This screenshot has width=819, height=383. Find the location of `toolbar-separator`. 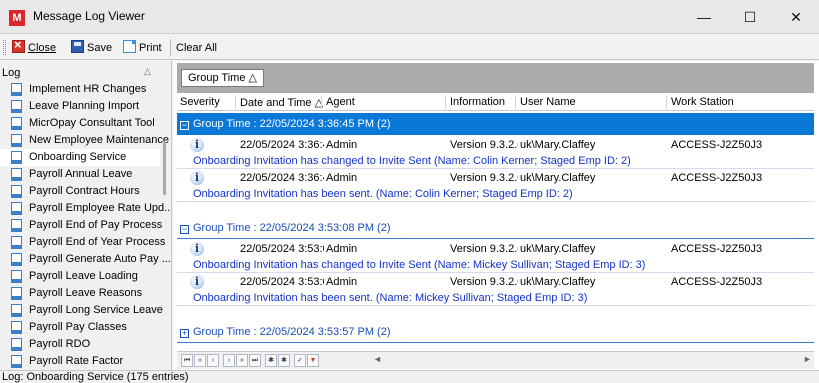

toolbar-separator is located at coordinates (170, 47).